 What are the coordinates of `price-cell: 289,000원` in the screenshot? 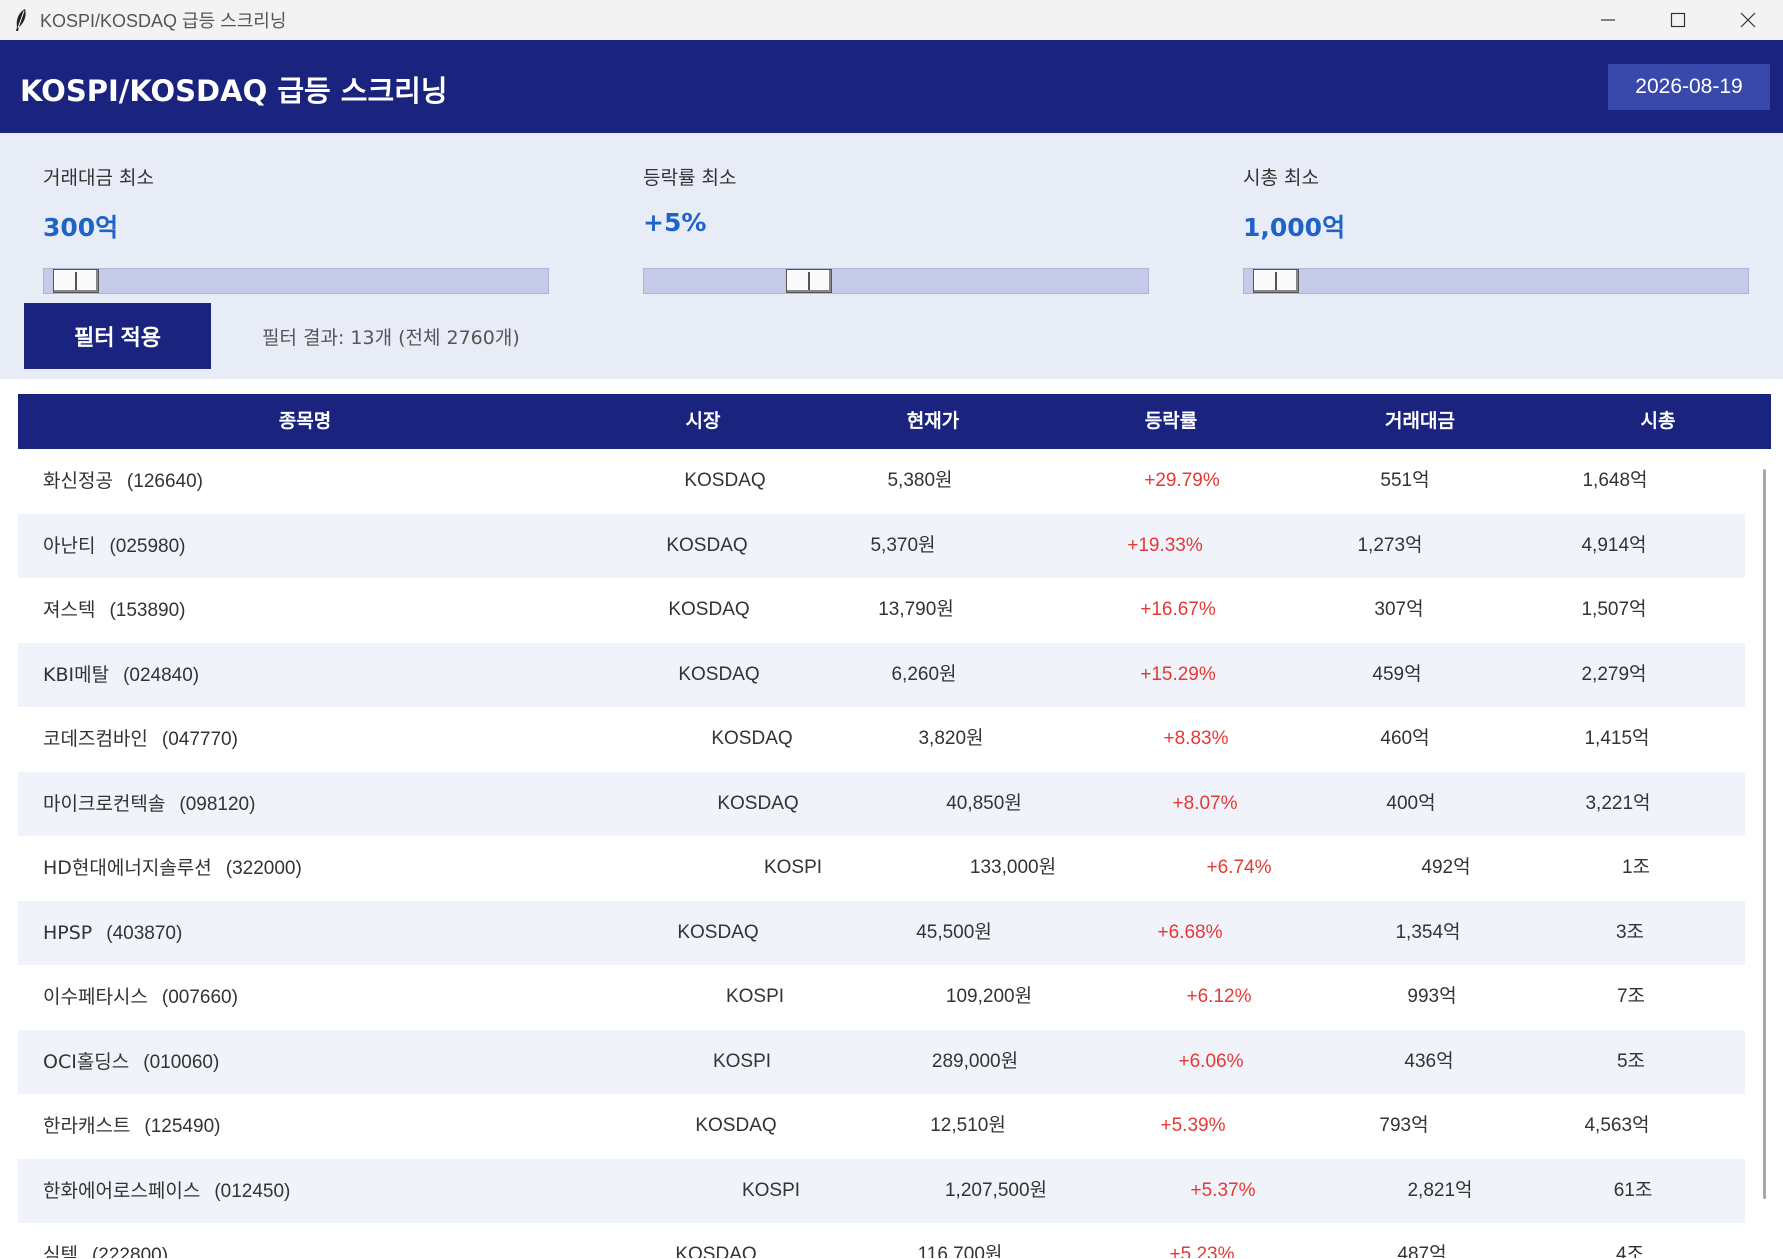 It's located at (975, 1061).